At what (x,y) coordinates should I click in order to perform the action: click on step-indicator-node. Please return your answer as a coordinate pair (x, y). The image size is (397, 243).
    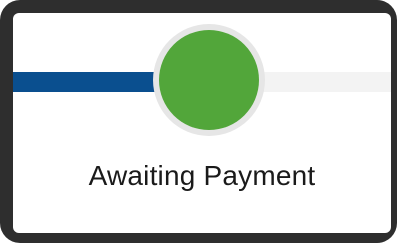
    Looking at the image, I should click on (209, 80).